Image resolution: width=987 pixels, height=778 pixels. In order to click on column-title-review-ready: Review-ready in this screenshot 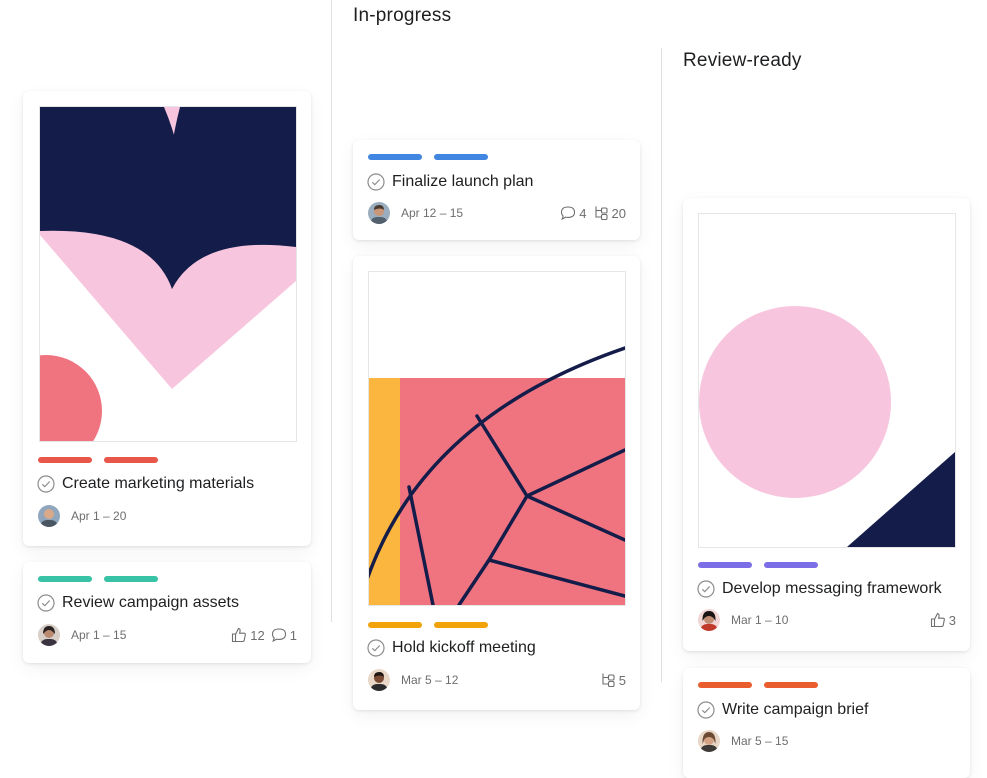, I will do `click(742, 60)`.